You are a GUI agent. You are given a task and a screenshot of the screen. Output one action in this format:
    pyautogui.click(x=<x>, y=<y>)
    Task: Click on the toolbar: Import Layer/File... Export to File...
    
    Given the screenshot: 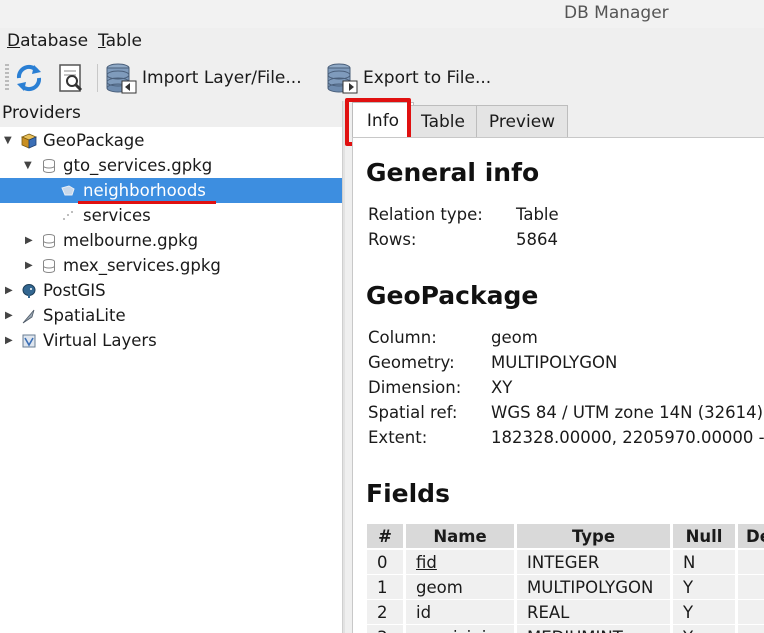 What is the action you would take?
    pyautogui.click(x=382, y=78)
    